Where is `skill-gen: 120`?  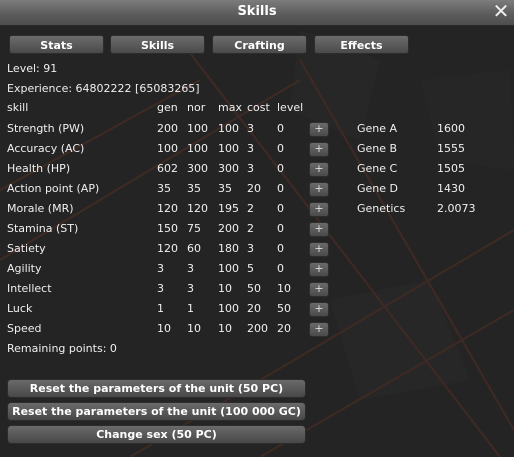
skill-gen: 120 is located at coordinates (167, 248).